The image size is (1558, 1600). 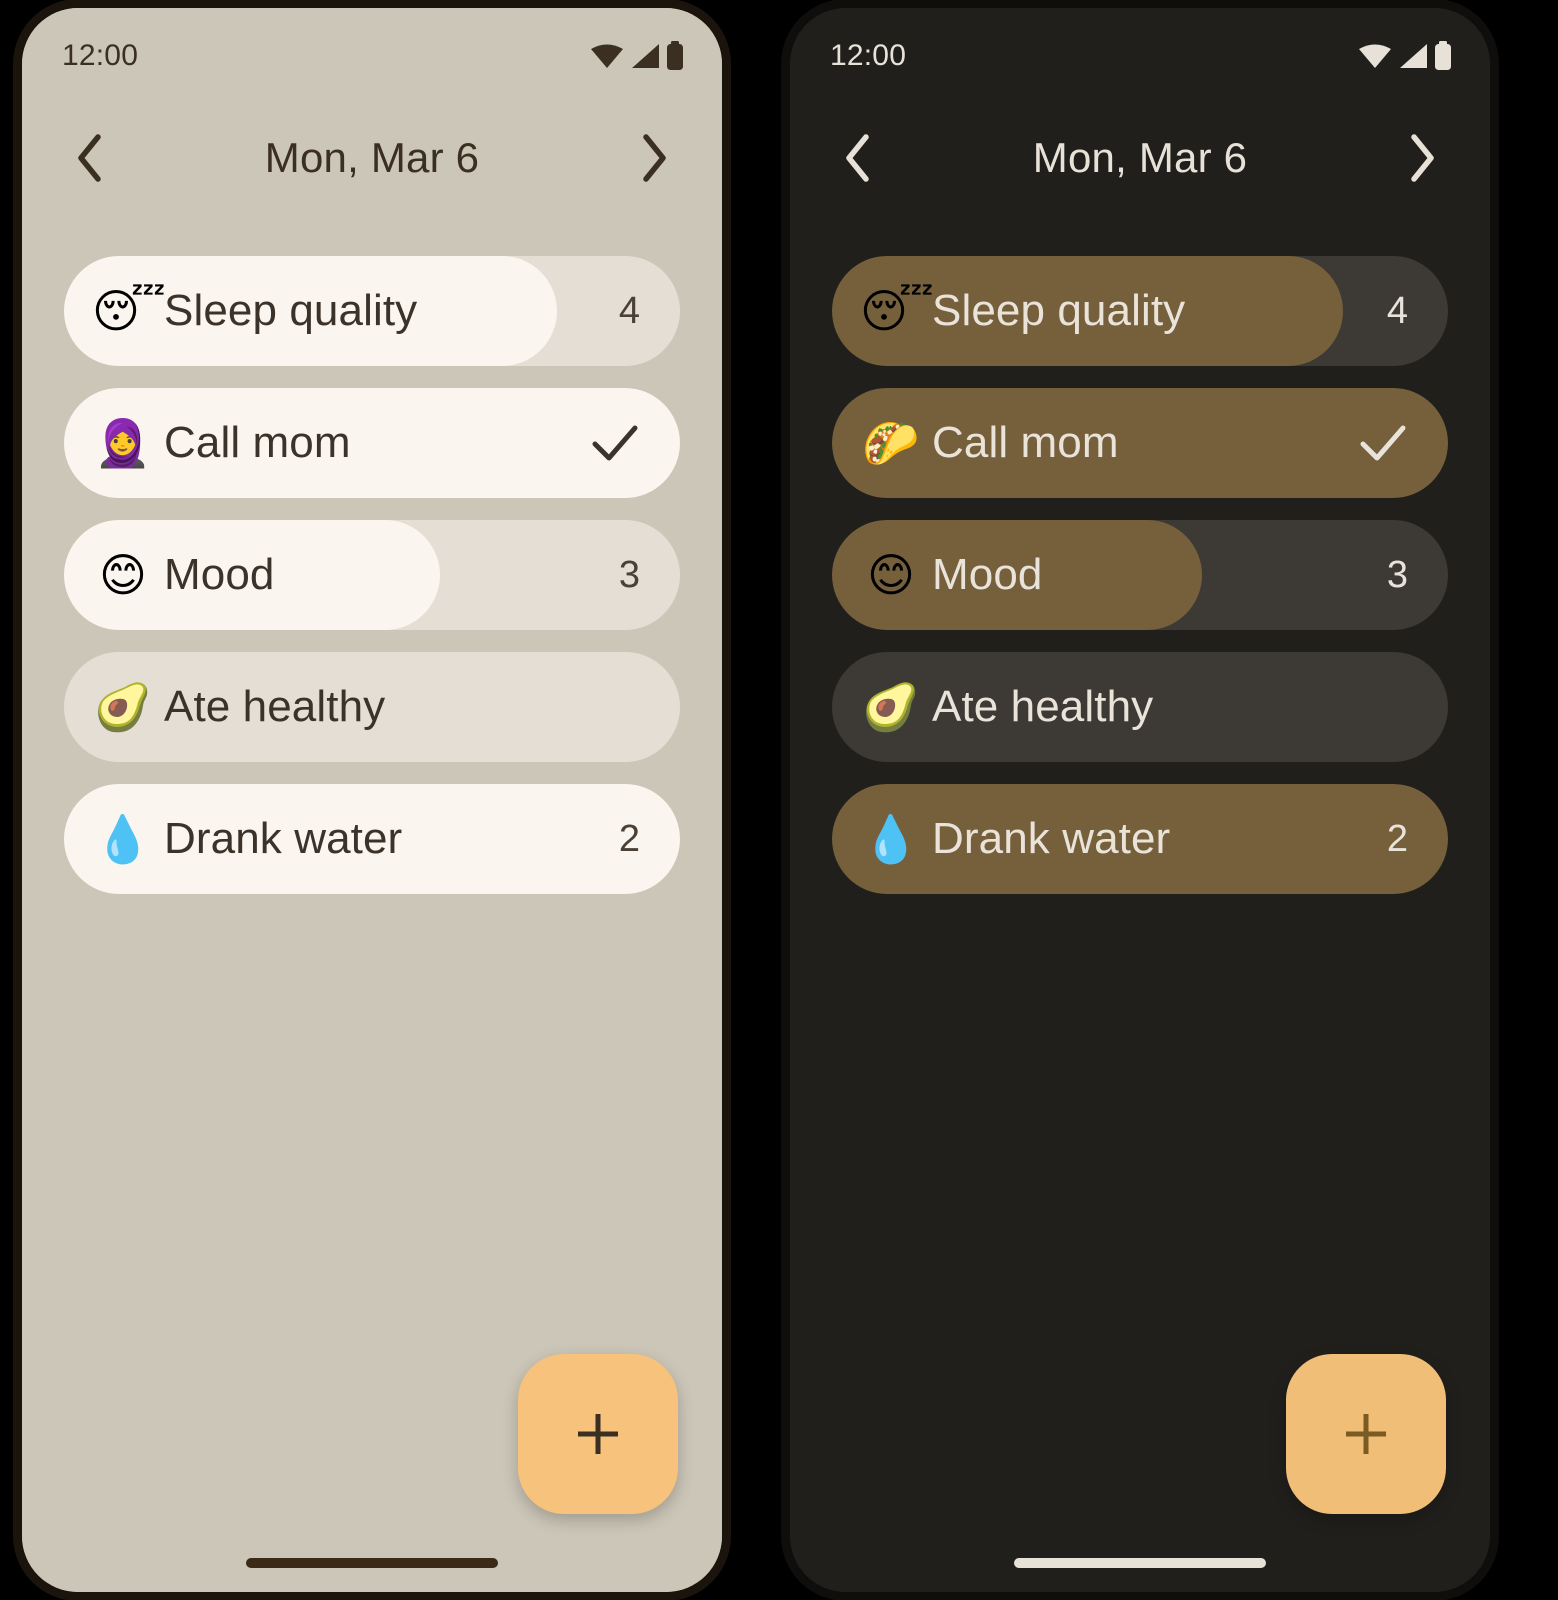 I want to click on habit-row: 🧕 Call mom, so click(x=372, y=443).